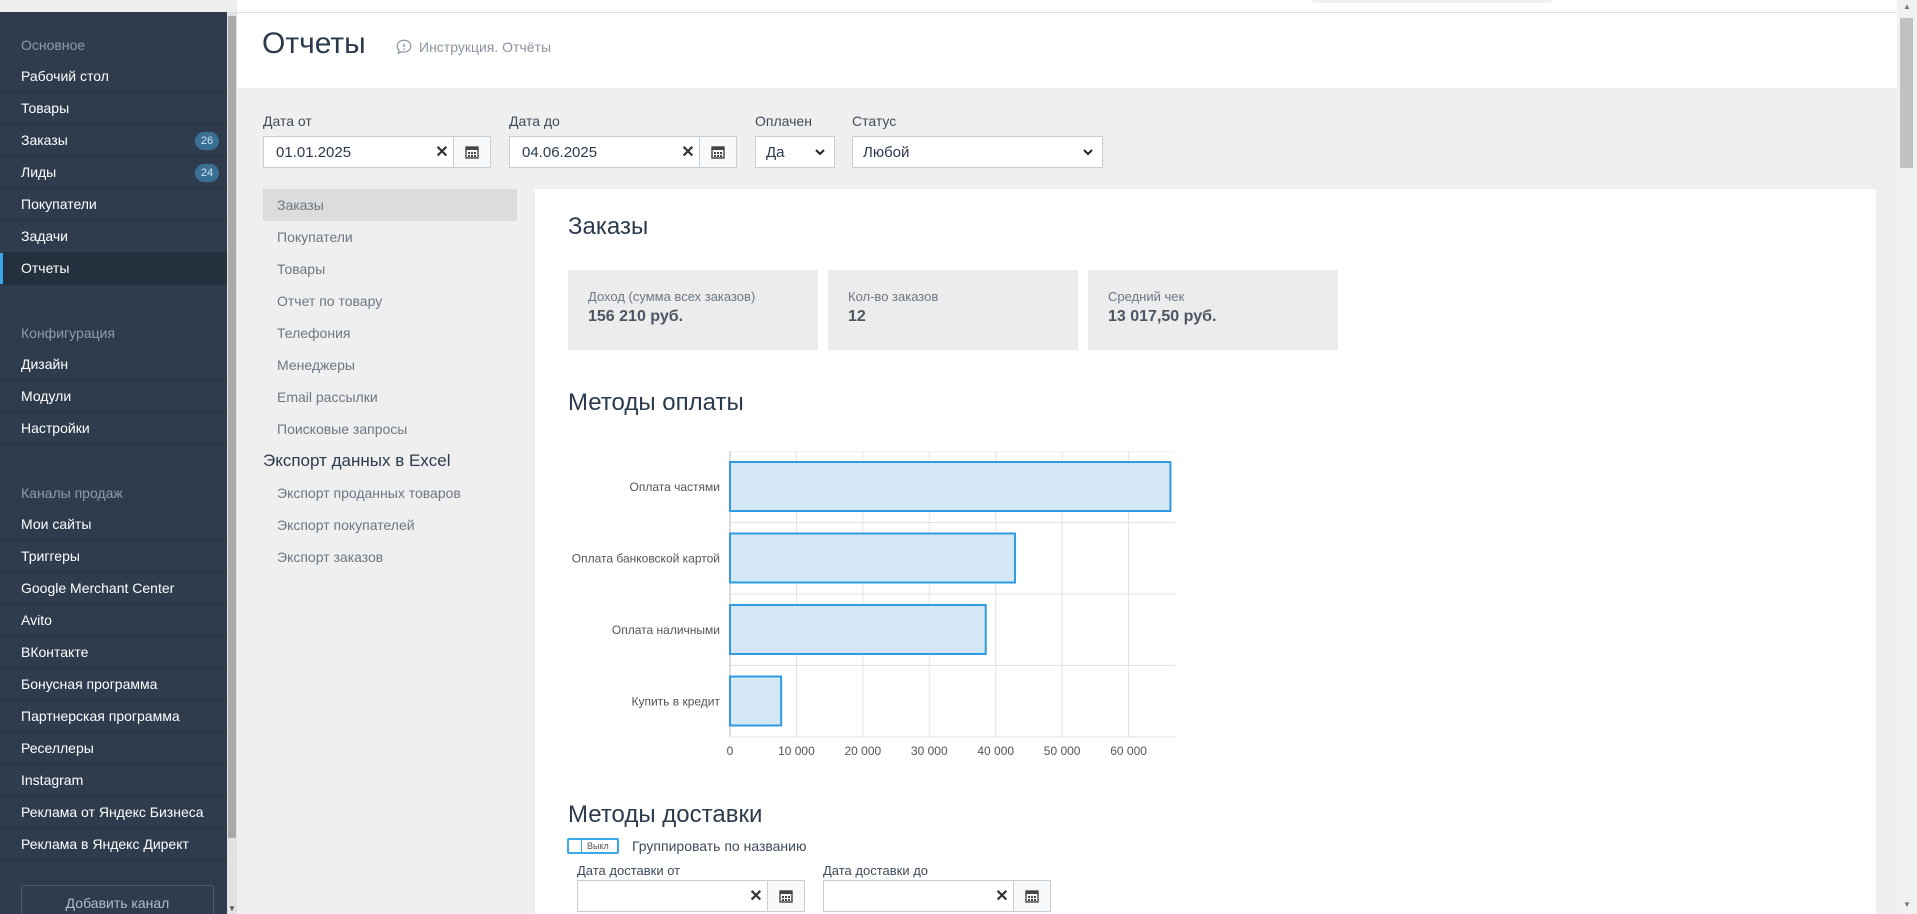 This screenshot has width=1917, height=914. Describe the element at coordinates (314, 152) in the screenshot. I see `date-from-value: 01.01.2025` at that location.